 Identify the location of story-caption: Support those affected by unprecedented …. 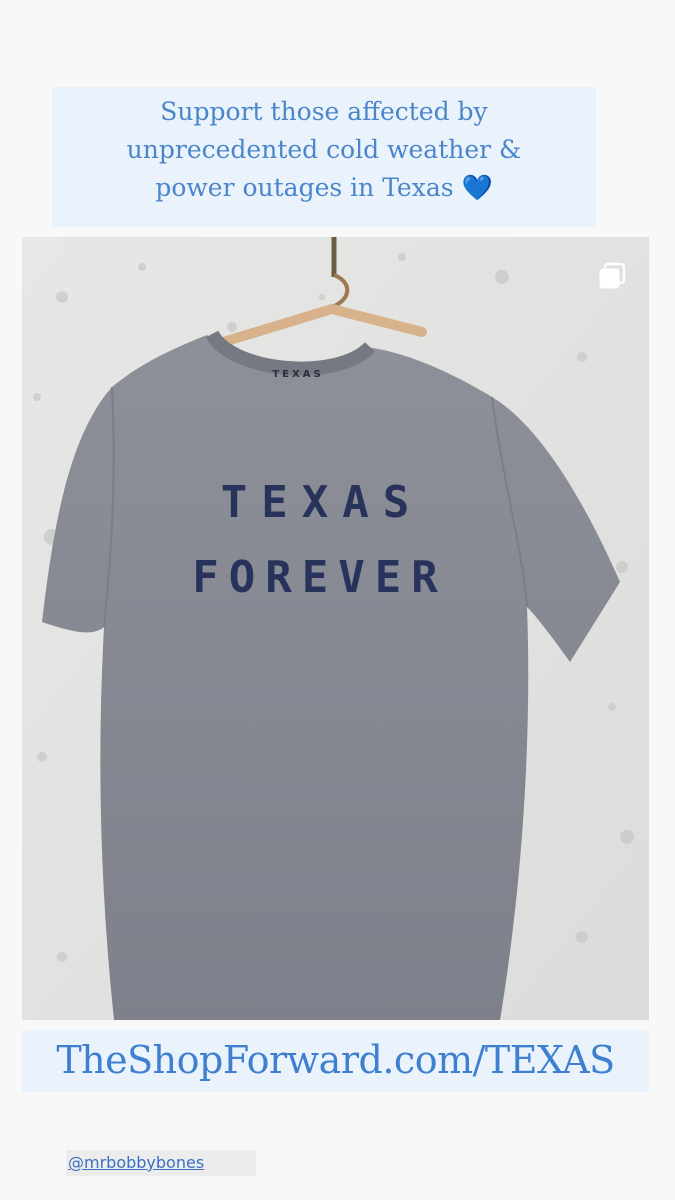
(324, 157).